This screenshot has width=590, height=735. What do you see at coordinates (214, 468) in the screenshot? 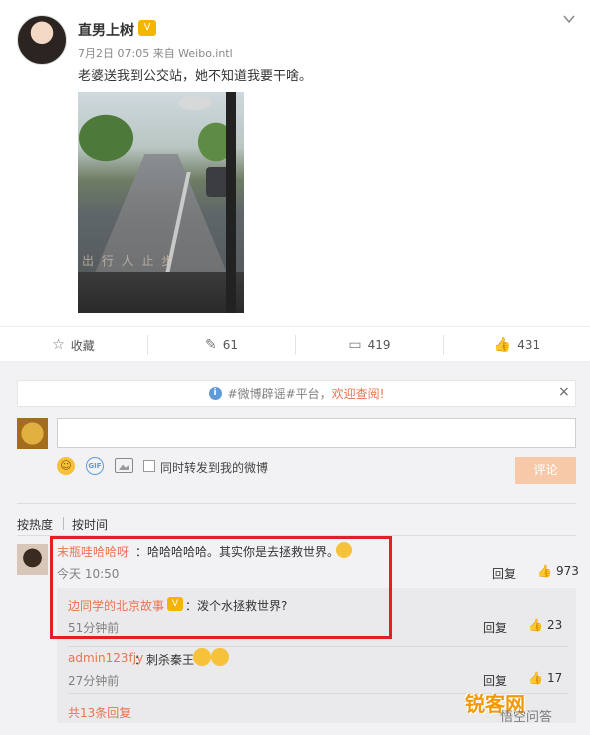
I see `repost-checkbox-label: 同时转发到我的微博` at bounding box center [214, 468].